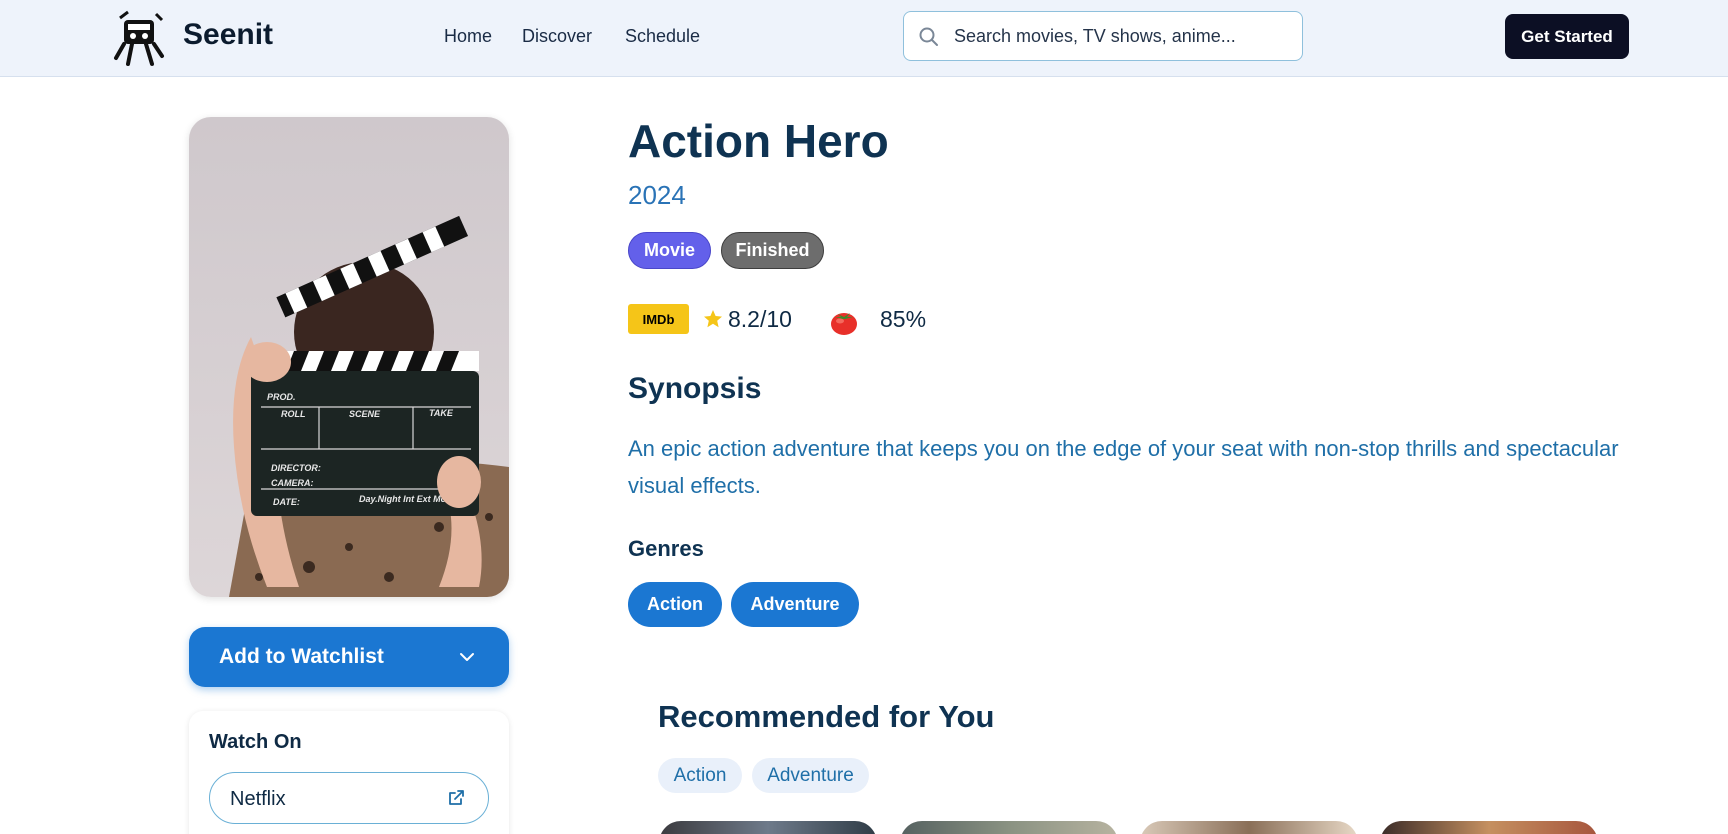 Image resolution: width=1728 pixels, height=834 pixels. Describe the element at coordinates (928, 36) in the screenshot. I see `search-icon` at that location.